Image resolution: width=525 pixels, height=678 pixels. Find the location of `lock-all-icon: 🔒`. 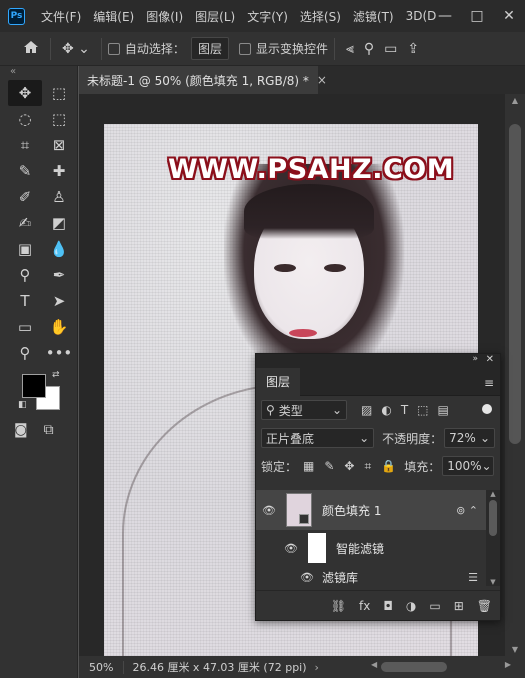

lock-all-icon: 🔒 is located at coordinates (388, 466).